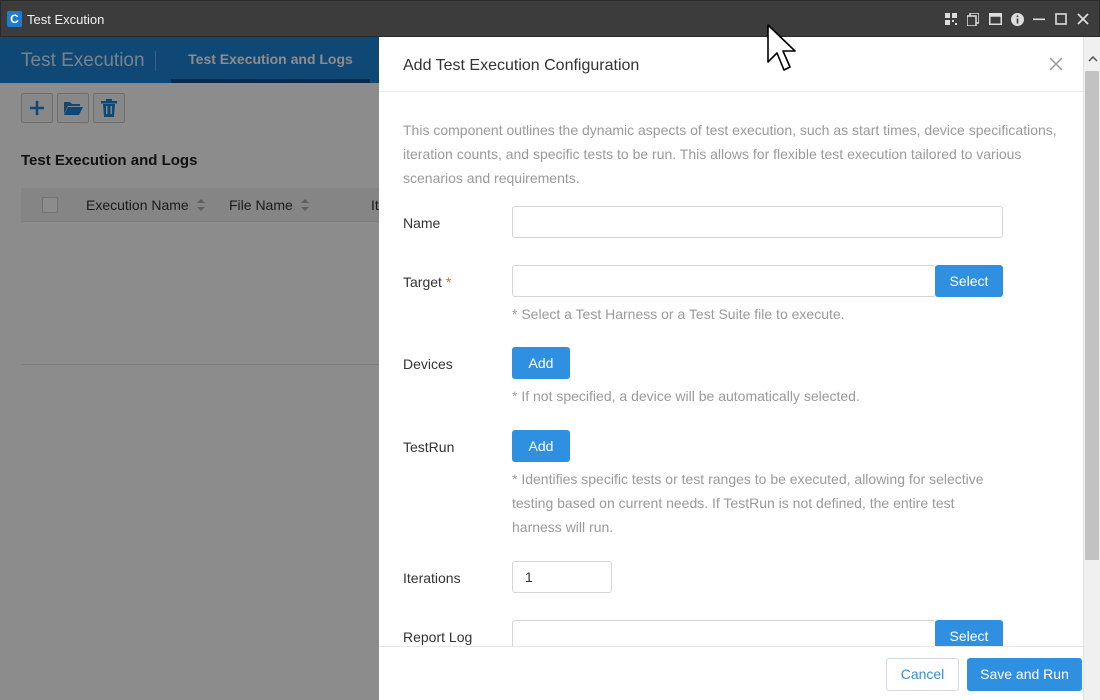 The height and width of the screenshot is (700, 1100). I want to click on scrollbar-thumb, so click(1092, 315).